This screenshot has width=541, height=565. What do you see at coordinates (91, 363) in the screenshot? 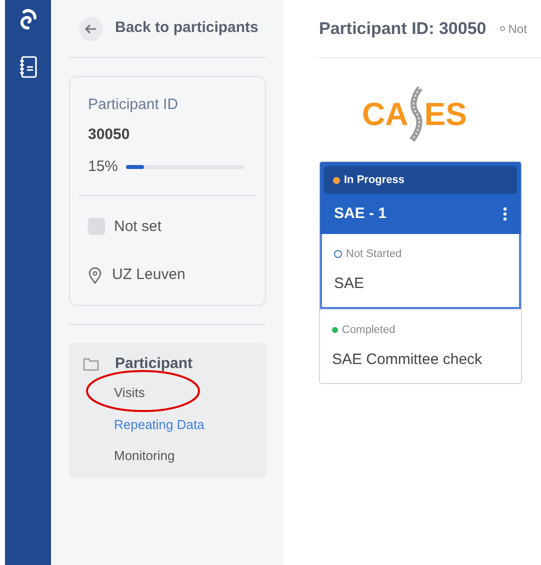
I see `folder-icon` at bounding box center [91, 363].